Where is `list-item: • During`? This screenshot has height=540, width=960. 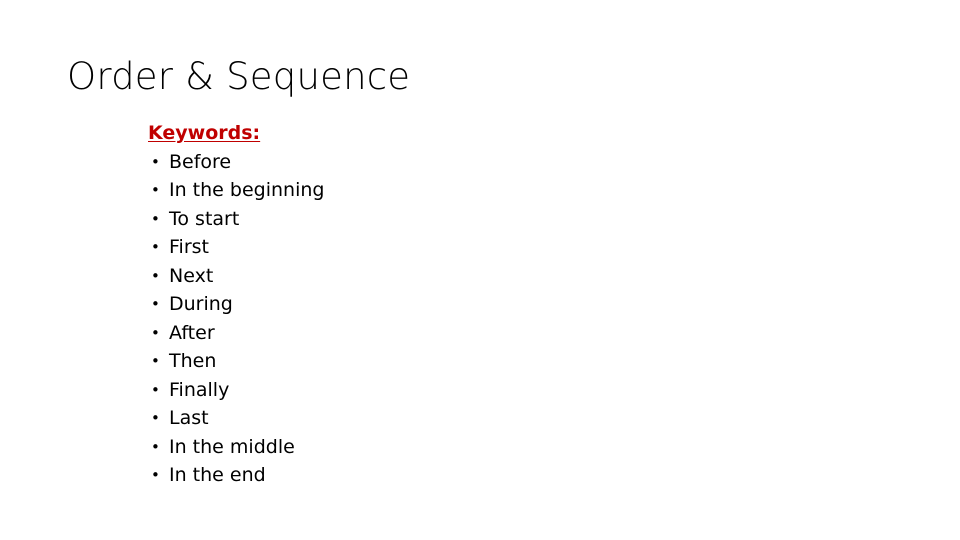
list-item: • During is located at coordinates (458, 304).